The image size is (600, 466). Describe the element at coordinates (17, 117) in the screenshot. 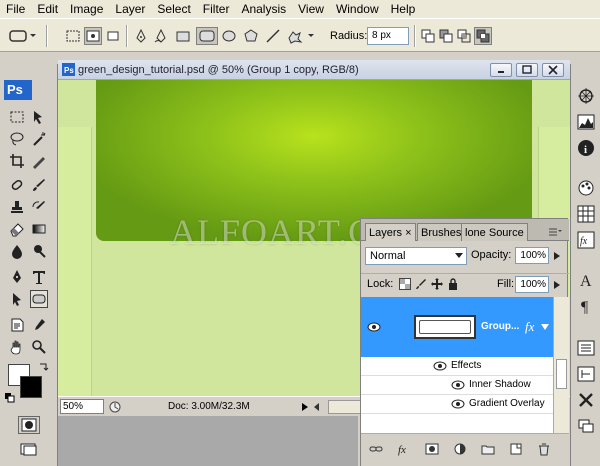

I see `marquee-tool` at that location.